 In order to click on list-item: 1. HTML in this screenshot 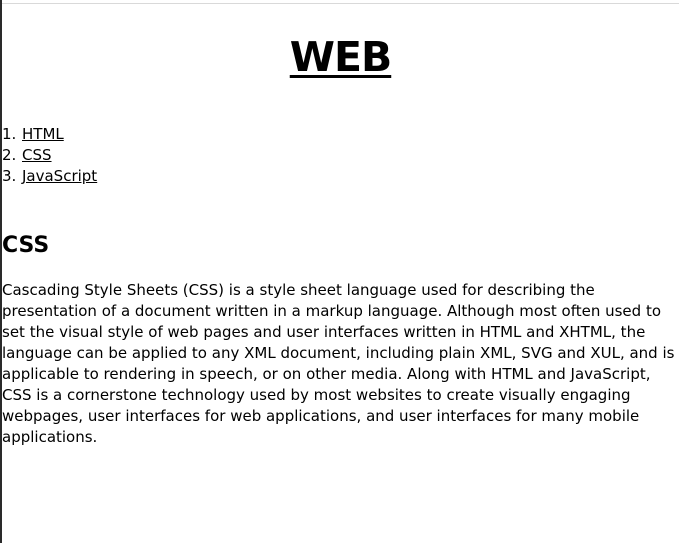, I will do `click(49, 134)`.